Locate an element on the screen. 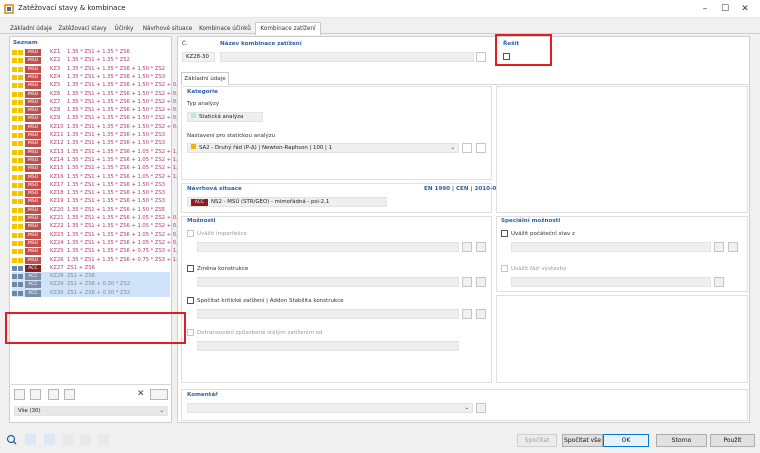 The image size is (760, 453). ok-button: OK is located at coordinates (626, 440).